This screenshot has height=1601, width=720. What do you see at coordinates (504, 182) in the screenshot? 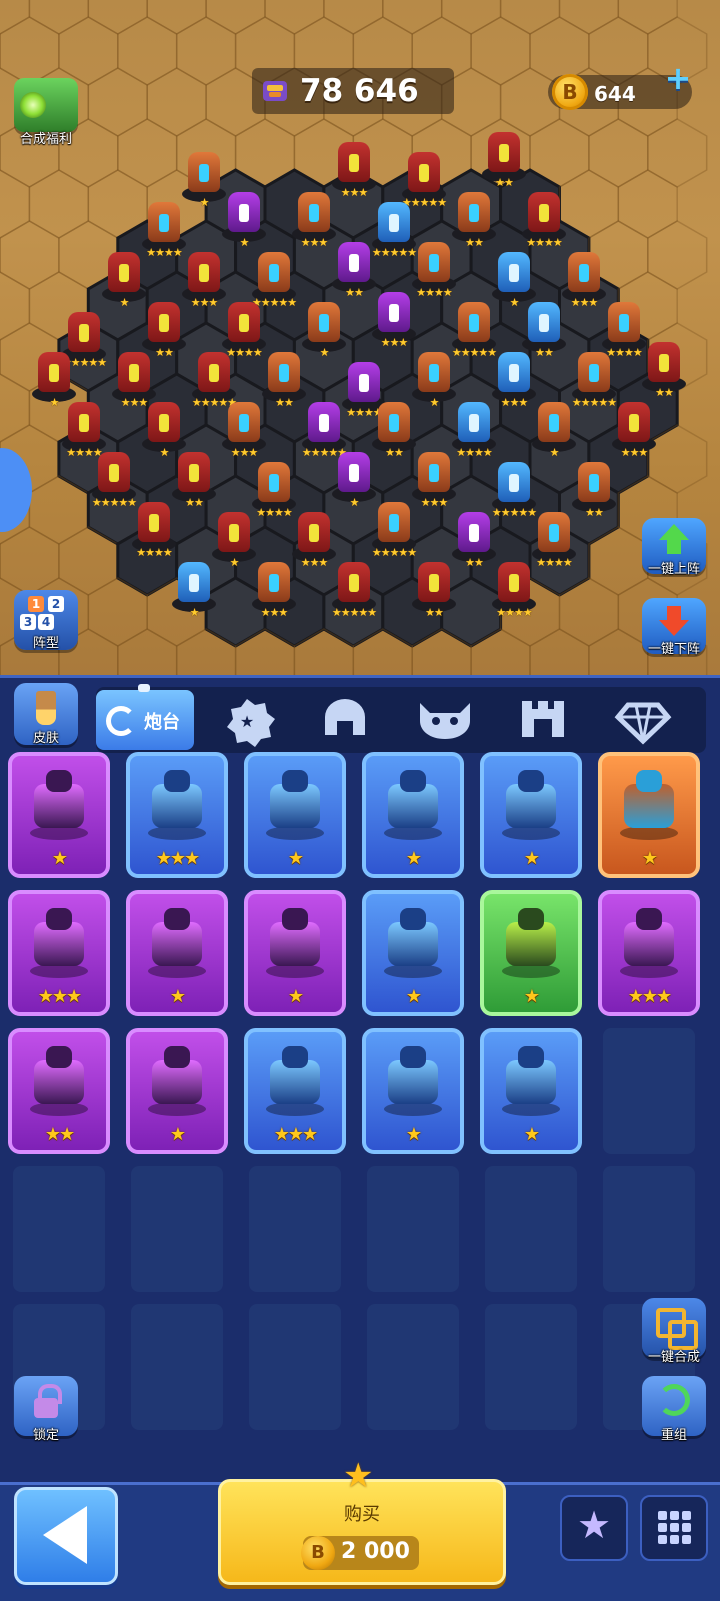
I see `turret-stars: ★★` at bounding box center [504, 182].